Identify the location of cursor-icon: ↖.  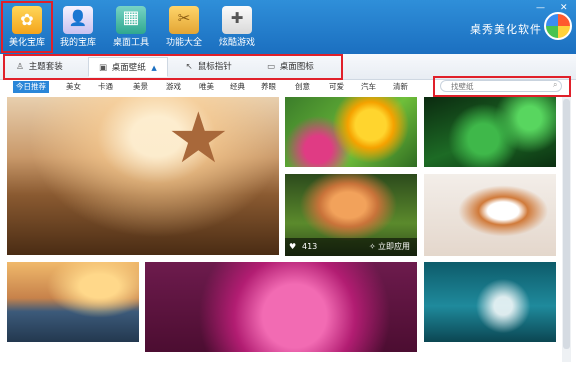
(189, 67).